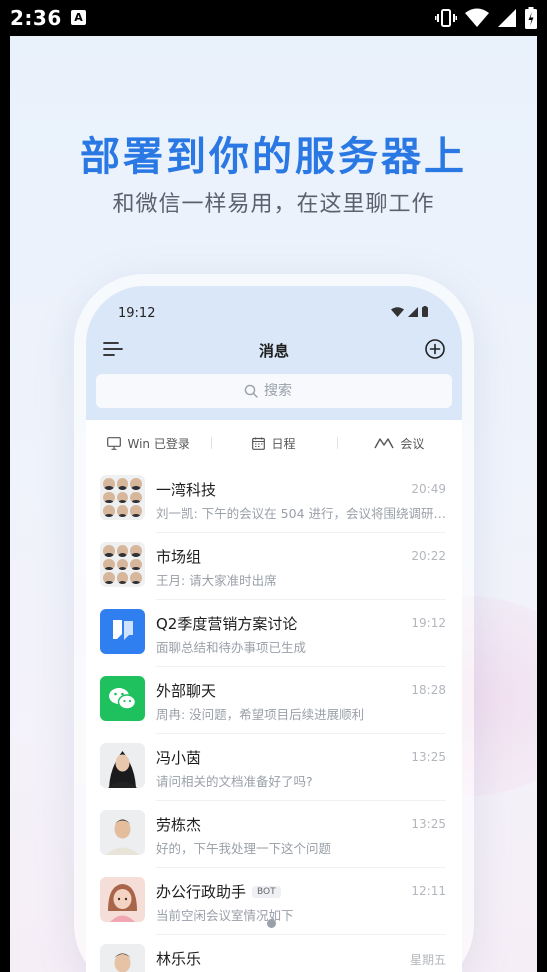 This screenshot has height=972, width=547. What do you see at coordinates (412, 443) in the screenshot?
I see `quick-item-label: 会议` at bounding box center [412, 443].